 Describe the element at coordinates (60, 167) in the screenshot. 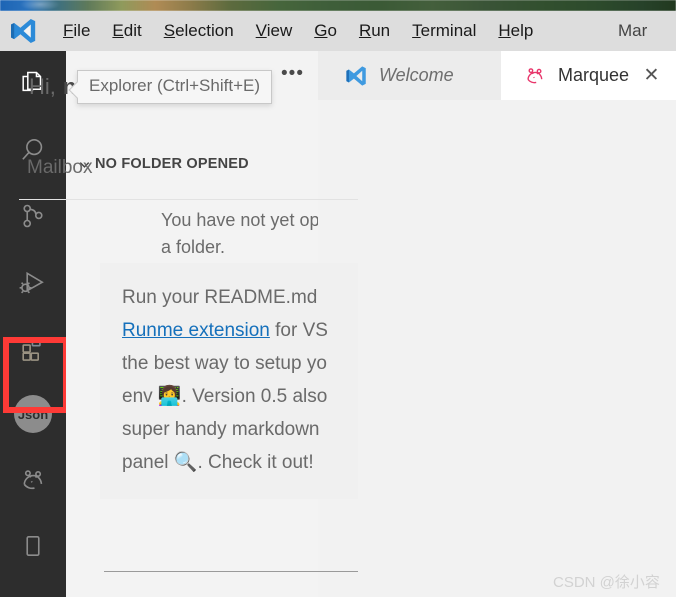

I see `mailbox-section-title: Mailbox` at that location.